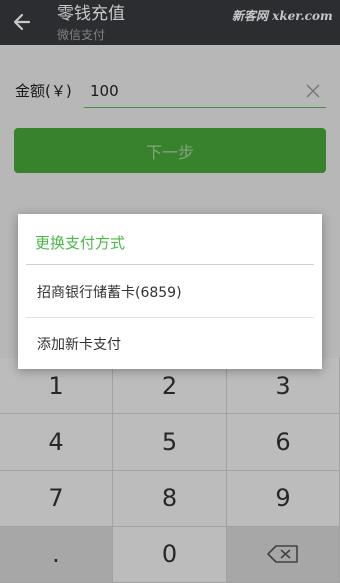 The width and height of the screenshot is (340, 583). I want to click on payment-option-bank-card: 招商银行储蓄卡(6859), so click(170, 292).